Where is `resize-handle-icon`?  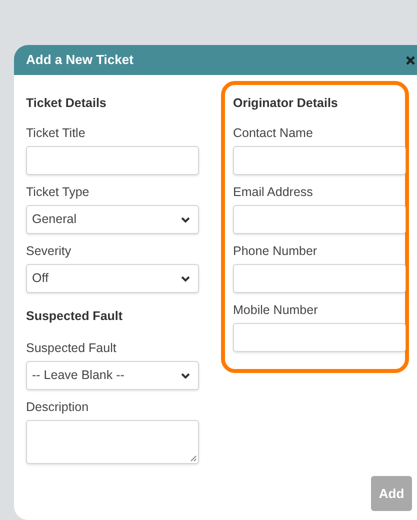 resize-handle-icon is located at coordinates (193, 458).